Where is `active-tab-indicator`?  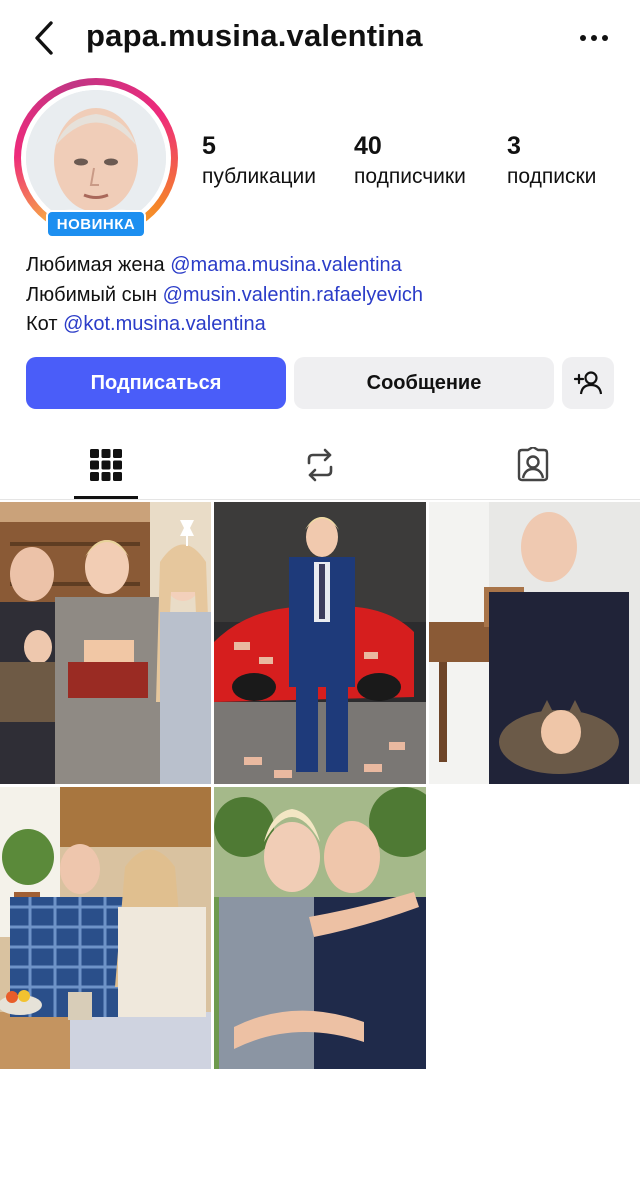 active-tab-indicator is located at coordinates (106, 497).